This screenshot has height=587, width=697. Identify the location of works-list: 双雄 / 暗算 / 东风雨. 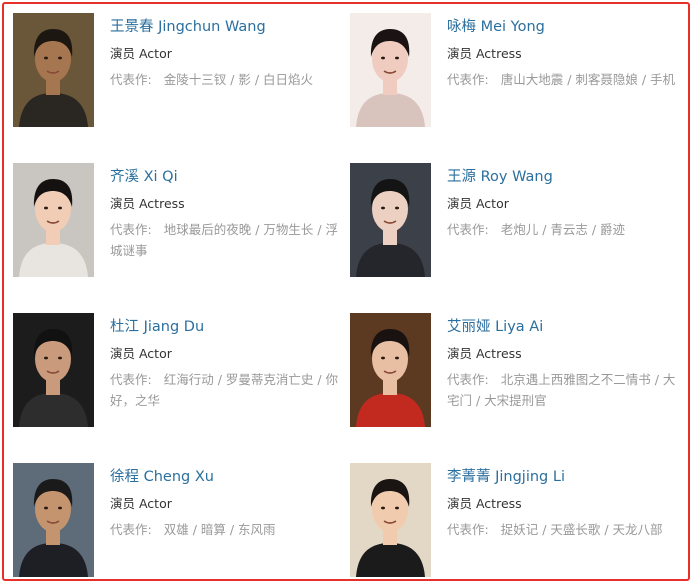
(220, 529).